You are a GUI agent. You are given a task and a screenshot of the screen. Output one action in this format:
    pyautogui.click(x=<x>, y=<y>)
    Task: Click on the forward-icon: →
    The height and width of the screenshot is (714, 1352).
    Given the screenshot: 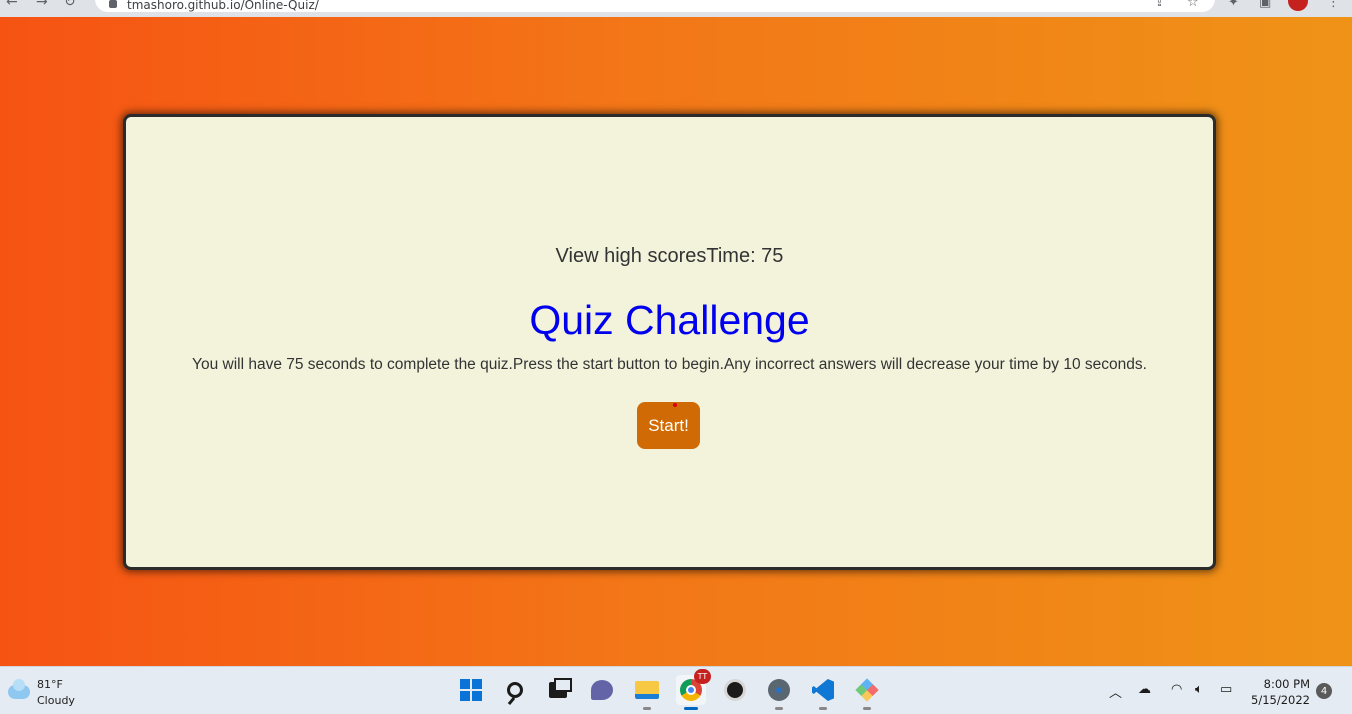 What is the action you would take?
    pyautogui.click(x=42, y=5)
    